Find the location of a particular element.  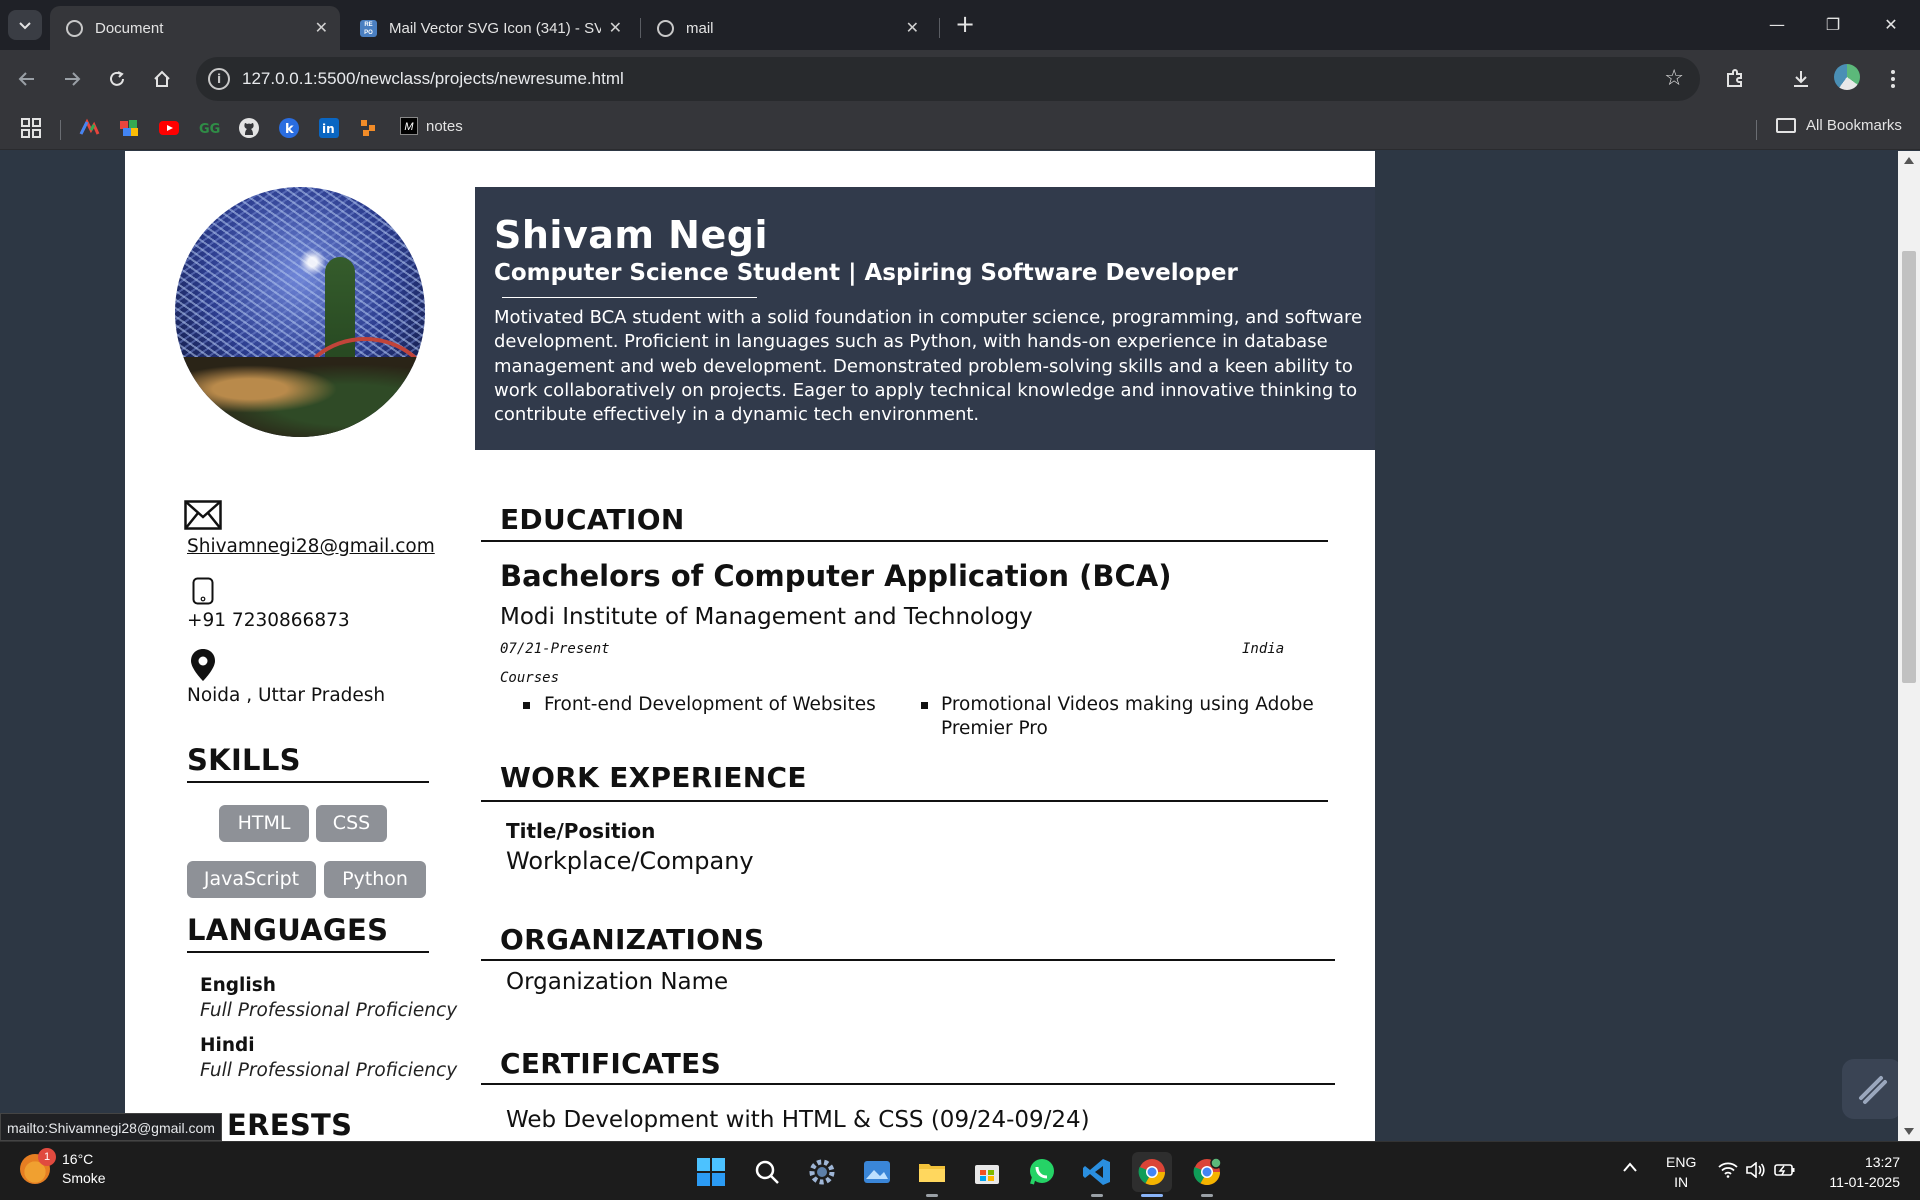

bookmark-notes: M notes is located at coordinates (431, 126).